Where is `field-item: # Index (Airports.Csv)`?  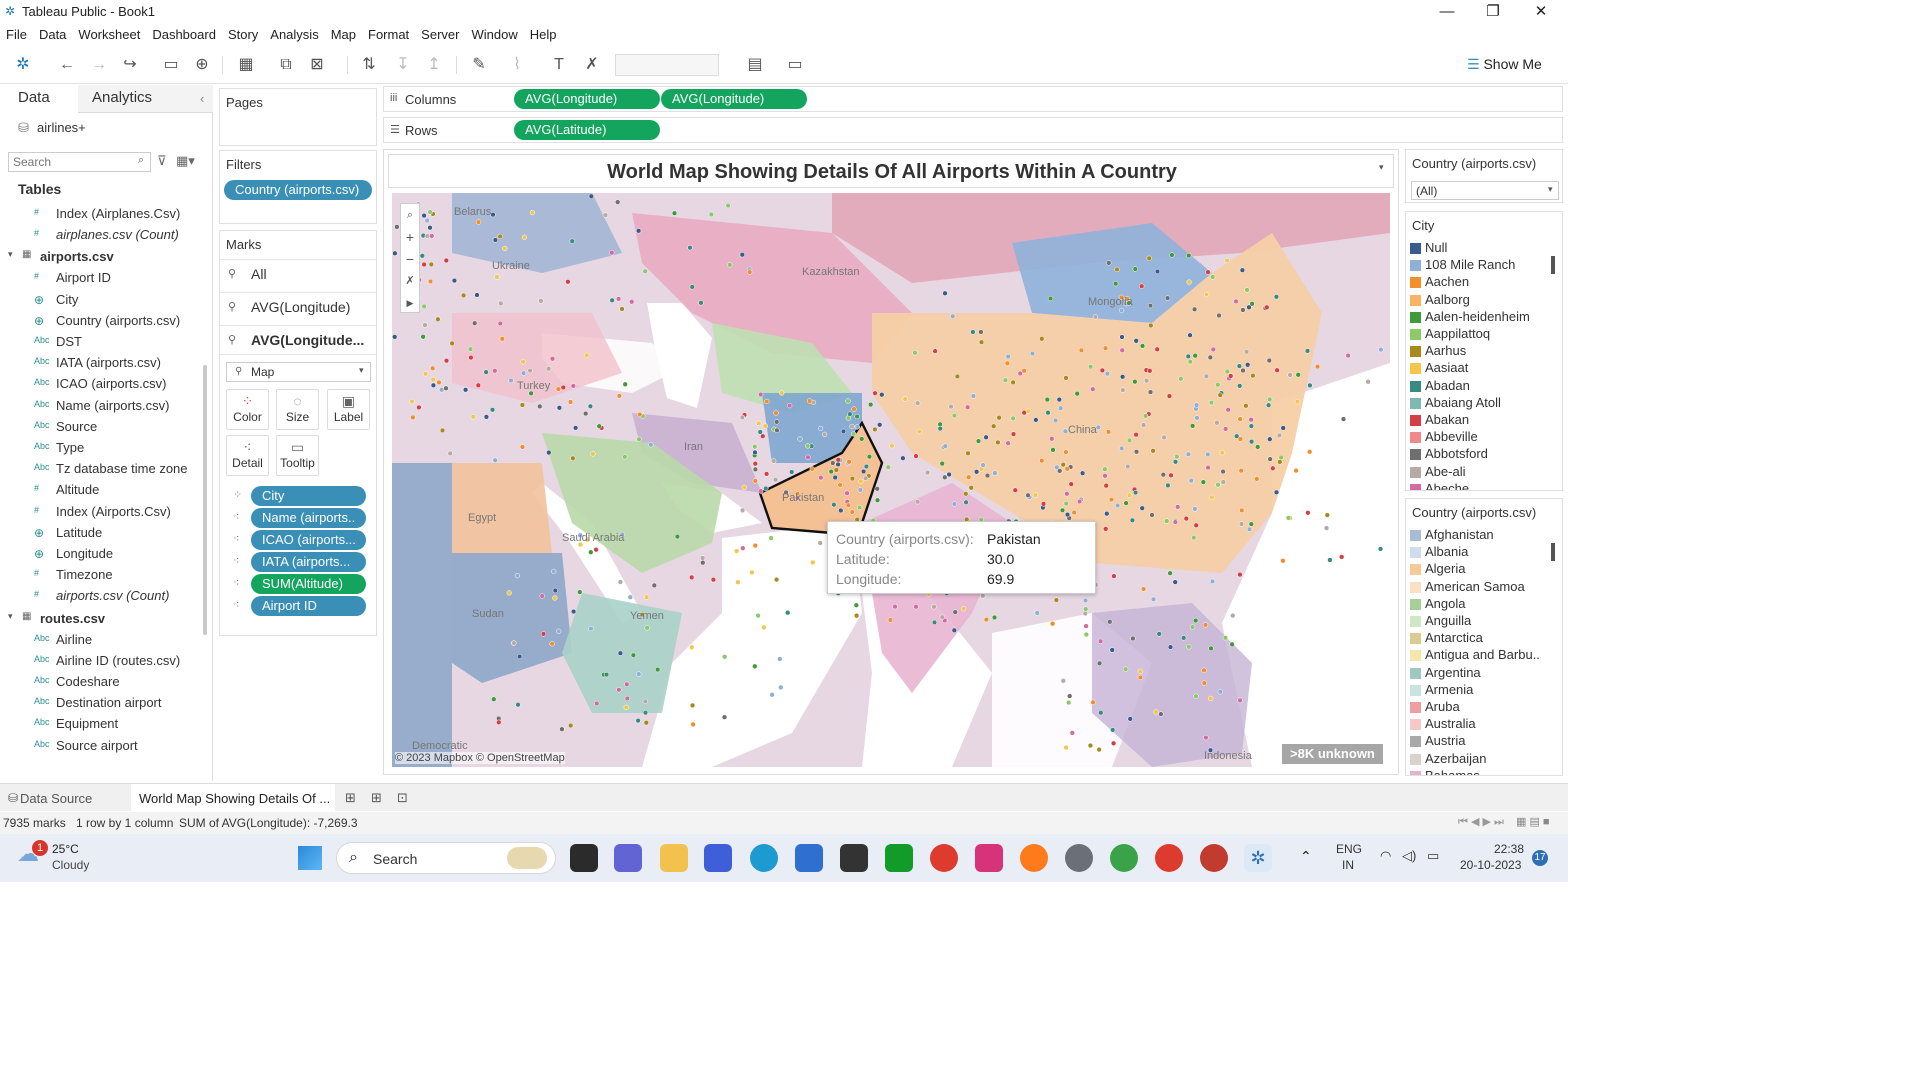
field-item: # Index (Airports.Csv) is located at coordinates (102, 512).